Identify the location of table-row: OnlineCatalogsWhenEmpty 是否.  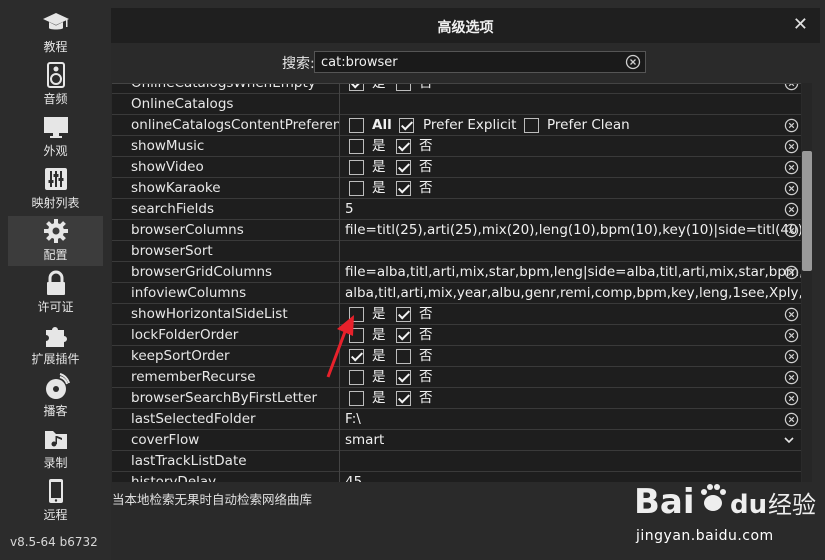
(456, 88).